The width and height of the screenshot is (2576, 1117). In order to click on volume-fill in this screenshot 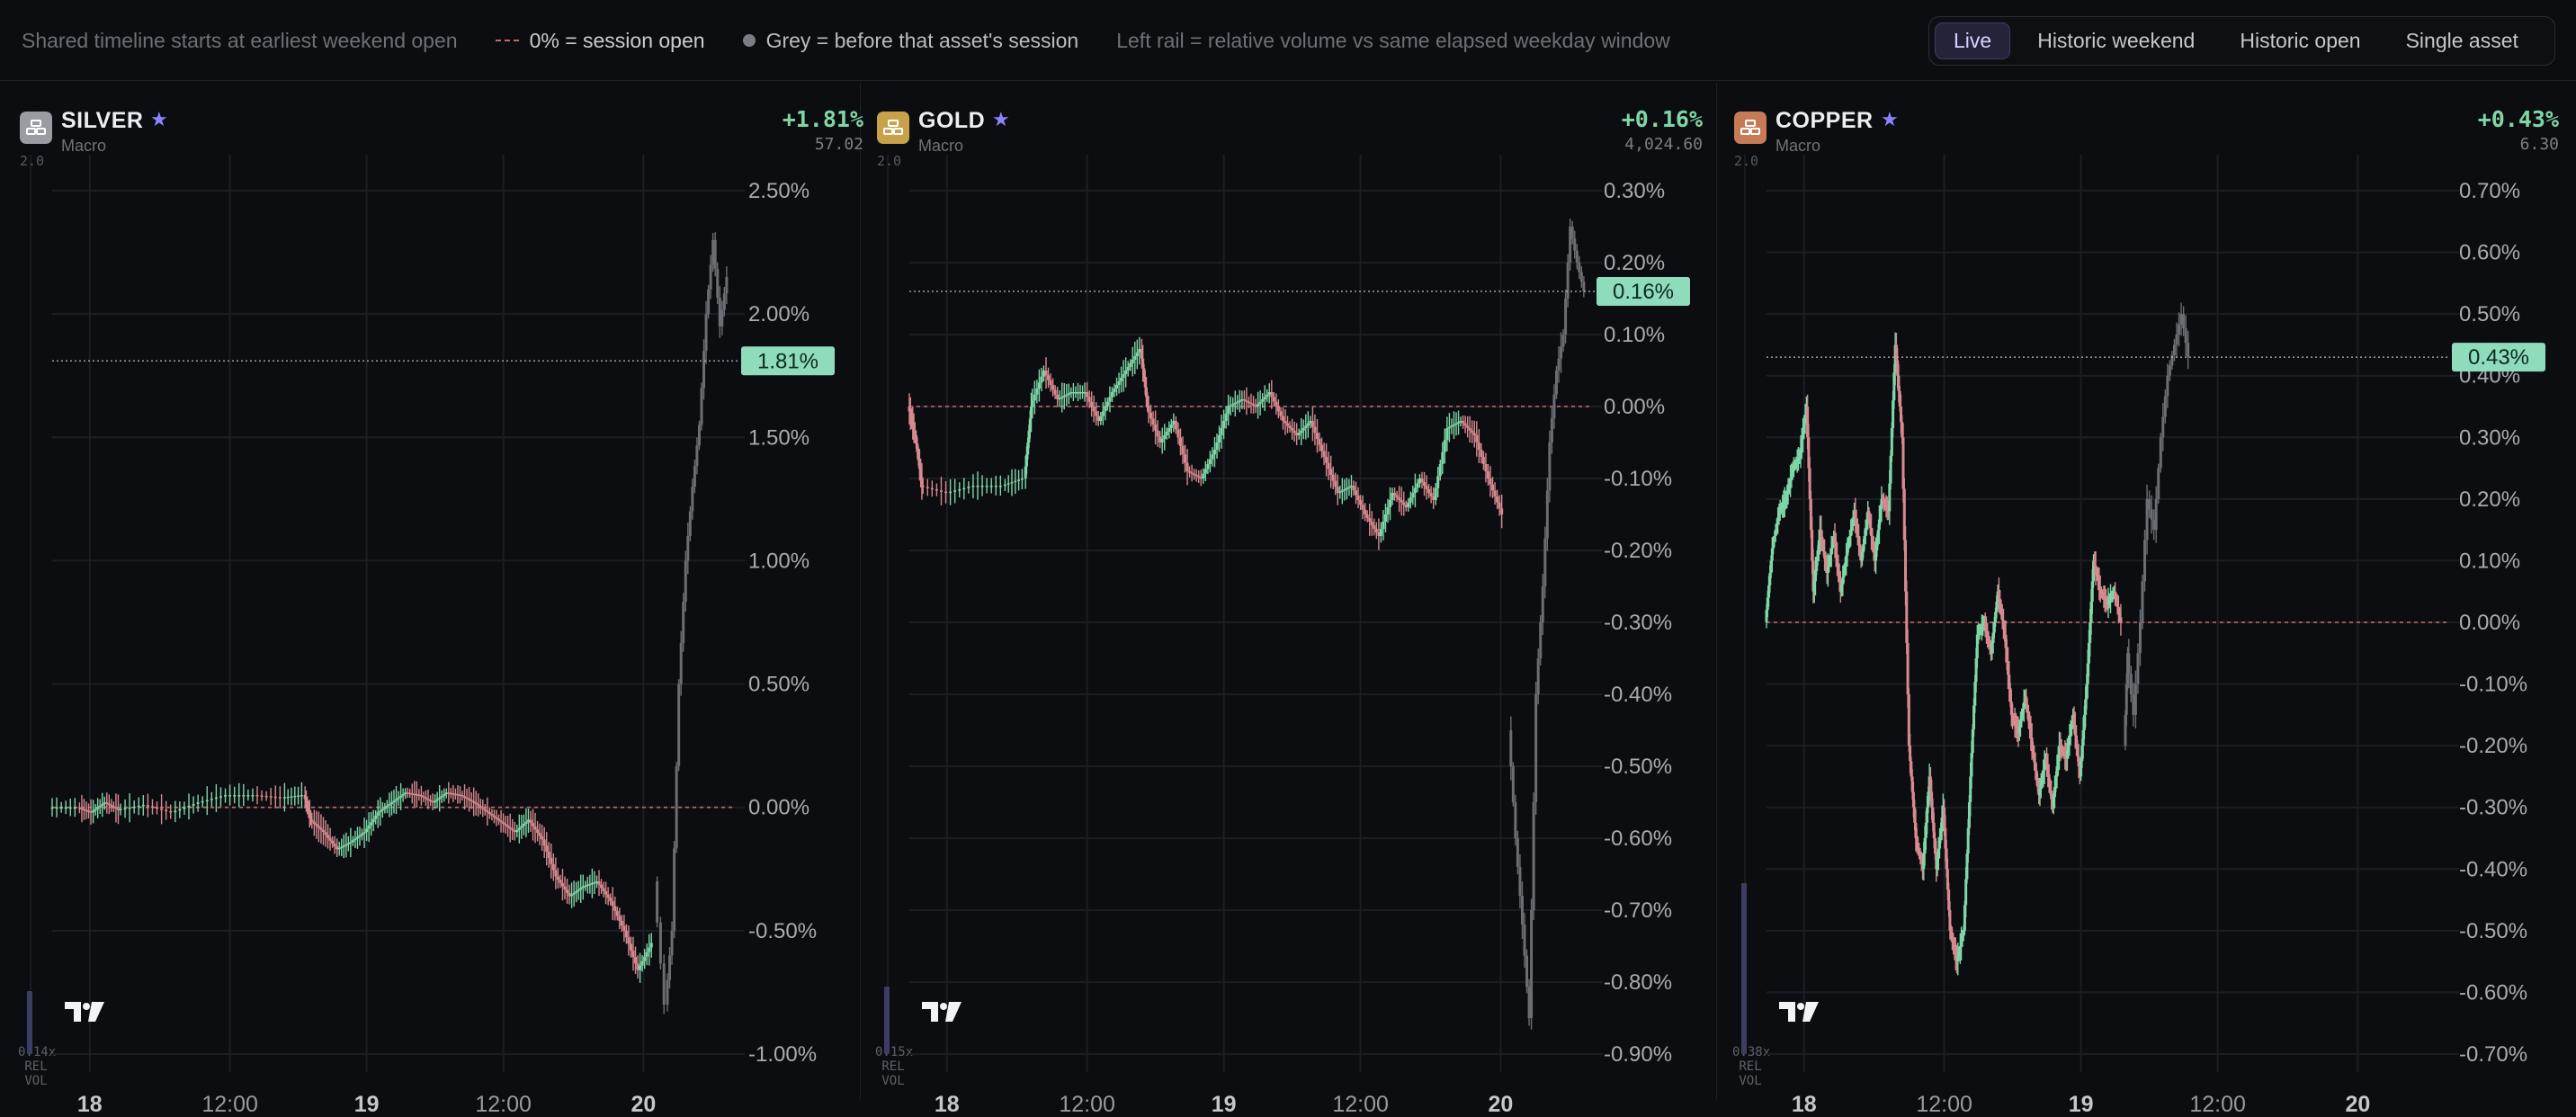, I will do `click(887, 1021)`.